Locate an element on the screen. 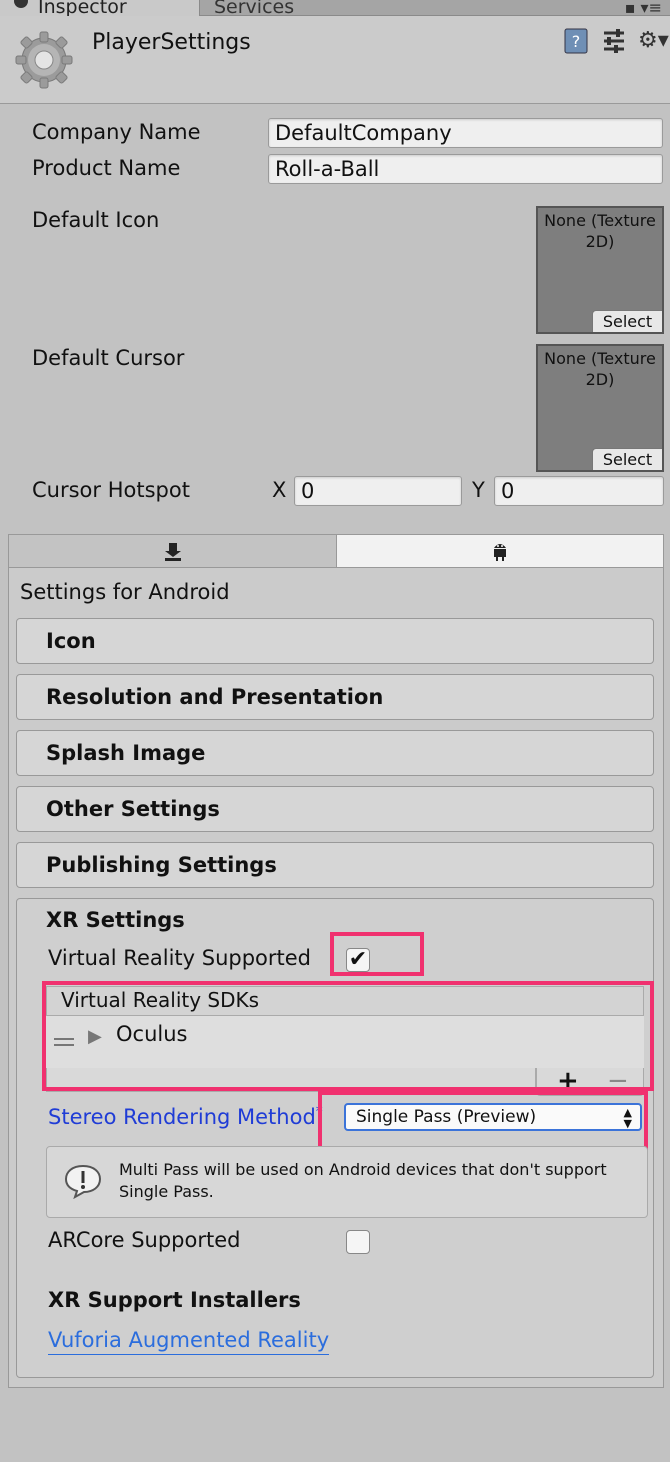  speech-bubble-info-icon is located at coordinates (83, 1181).